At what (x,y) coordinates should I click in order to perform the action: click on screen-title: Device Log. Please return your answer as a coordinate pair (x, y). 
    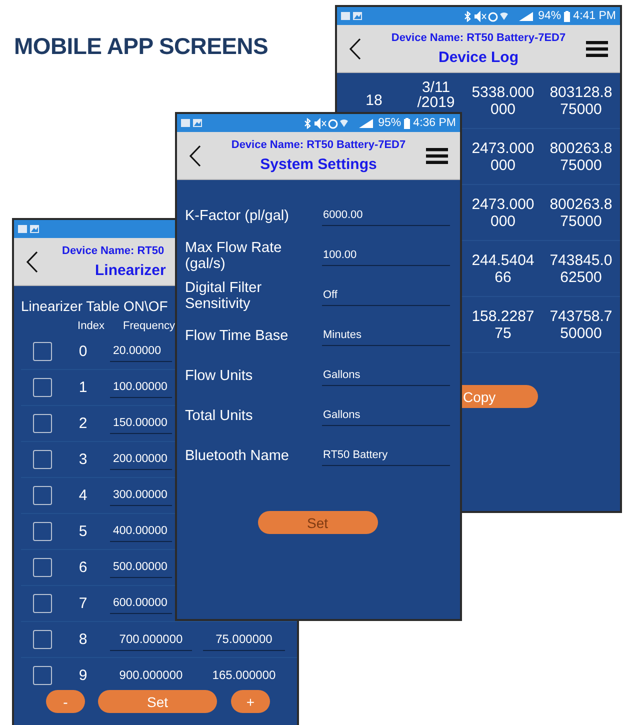
    Looking at the image, I should click on (478, 57).